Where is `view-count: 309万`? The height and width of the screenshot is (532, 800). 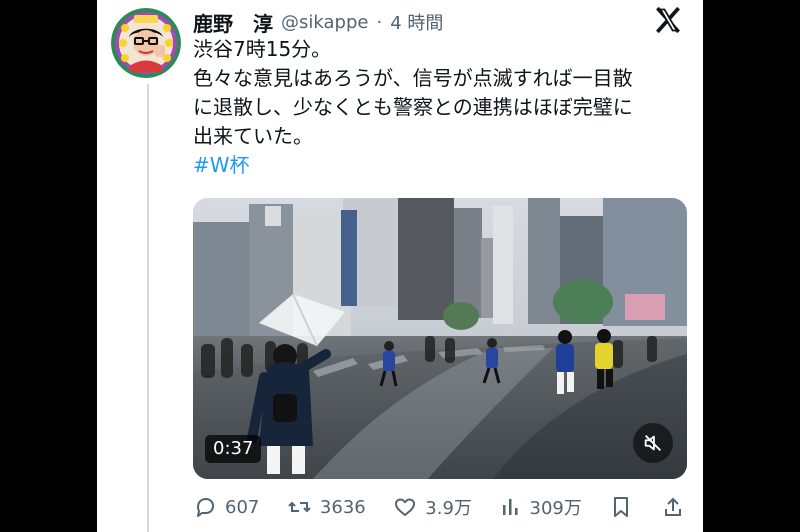
view-count: 309万 is located at coordinates (555, 508).